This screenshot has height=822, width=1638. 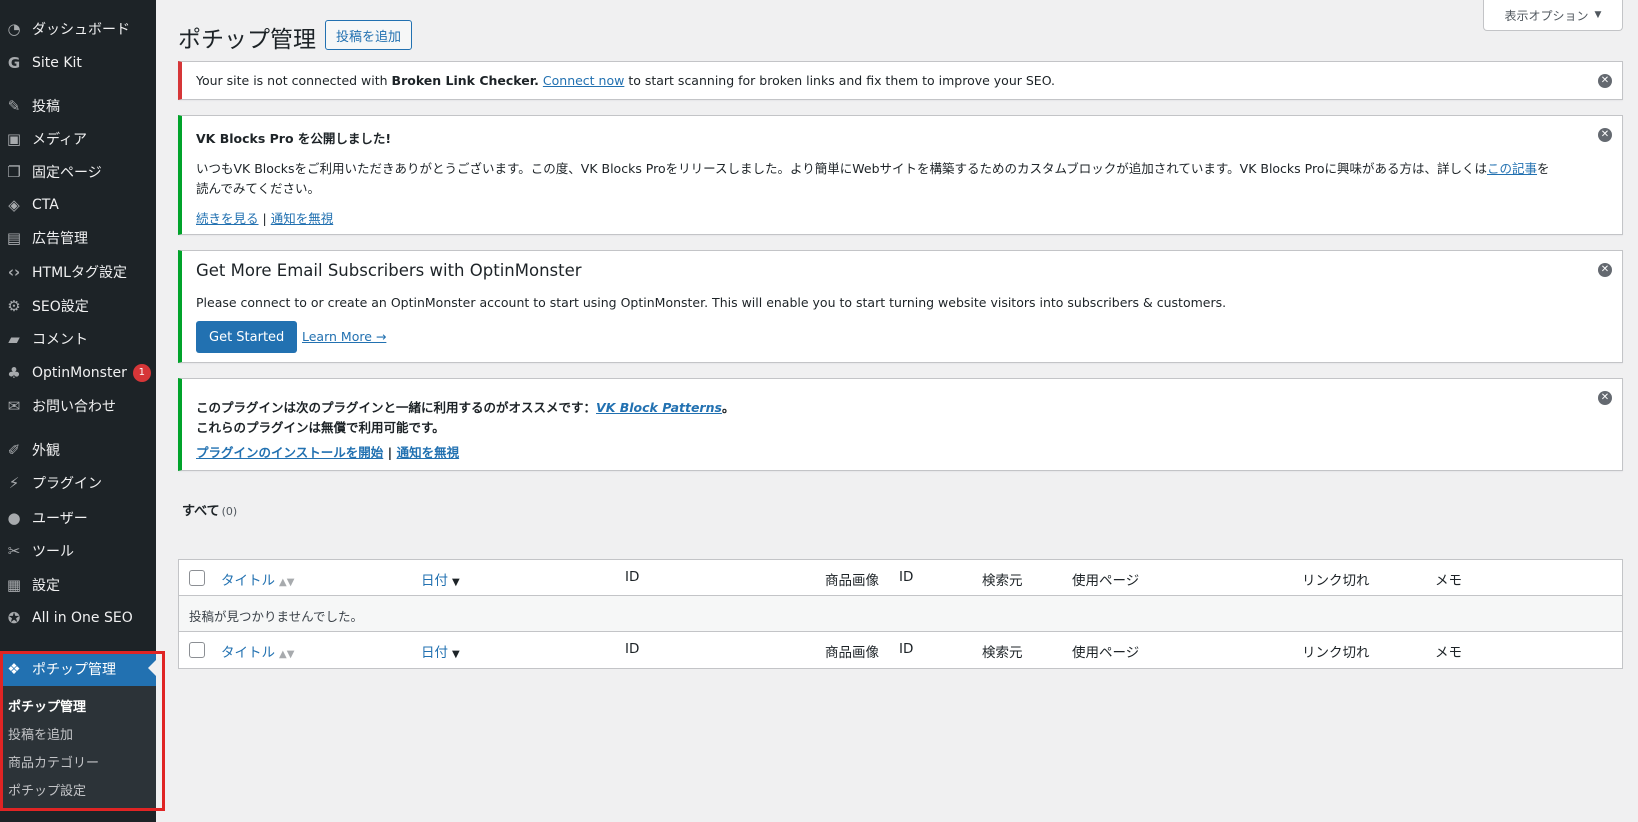 What do you see at coordinates (1002, 653) in the screenshot?
I see `column-search-source: 検索元` at bounding box center [1002, 653].